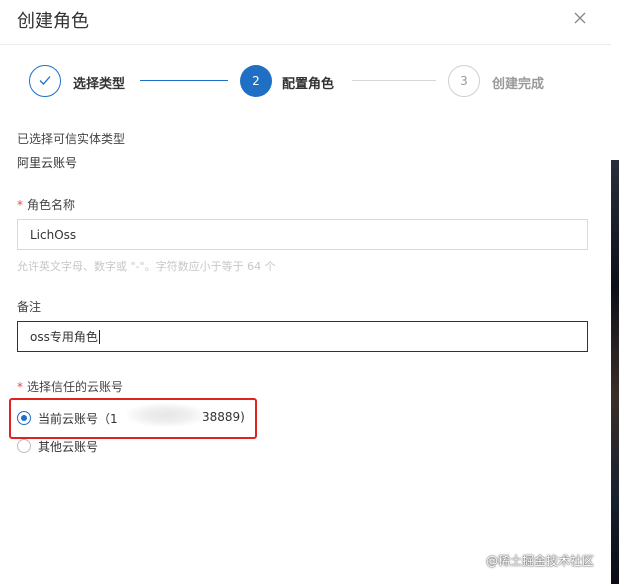 The height and width of the screenshot is (584, 619). What do you see at coordinates (99, 84) in the screenshot?
I see `step-1-label: 选择类型` at bounding box center [99, 84].